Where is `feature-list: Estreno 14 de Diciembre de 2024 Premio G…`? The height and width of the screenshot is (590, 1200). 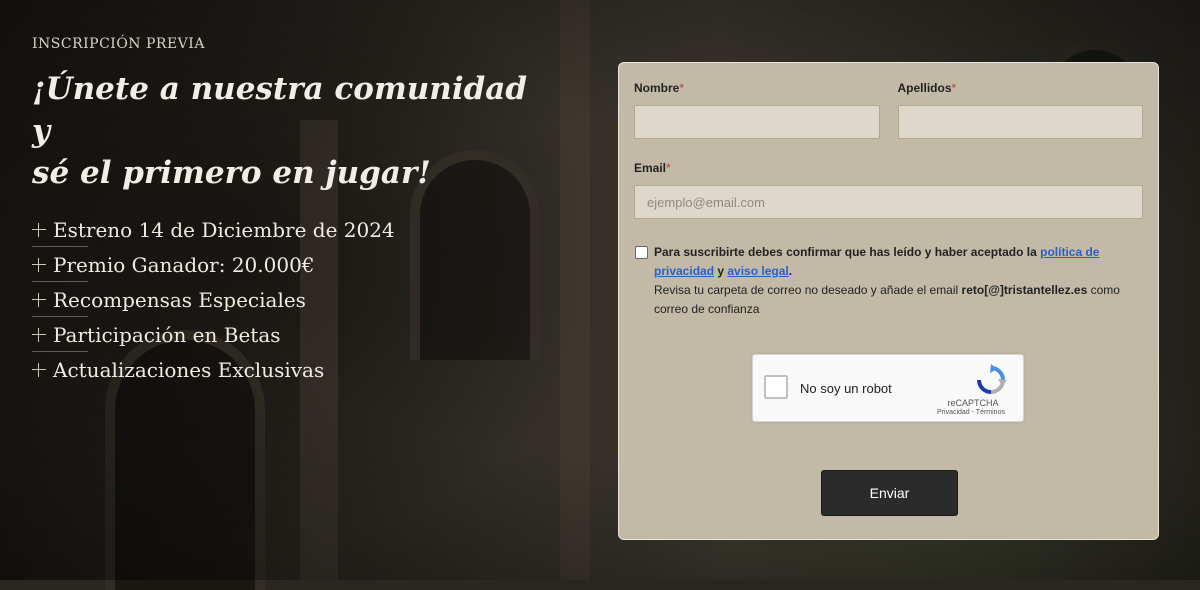
feature-list: Estreno 14 de Diciembre de 2024 Premio G… is located at coordinates (292, 299).